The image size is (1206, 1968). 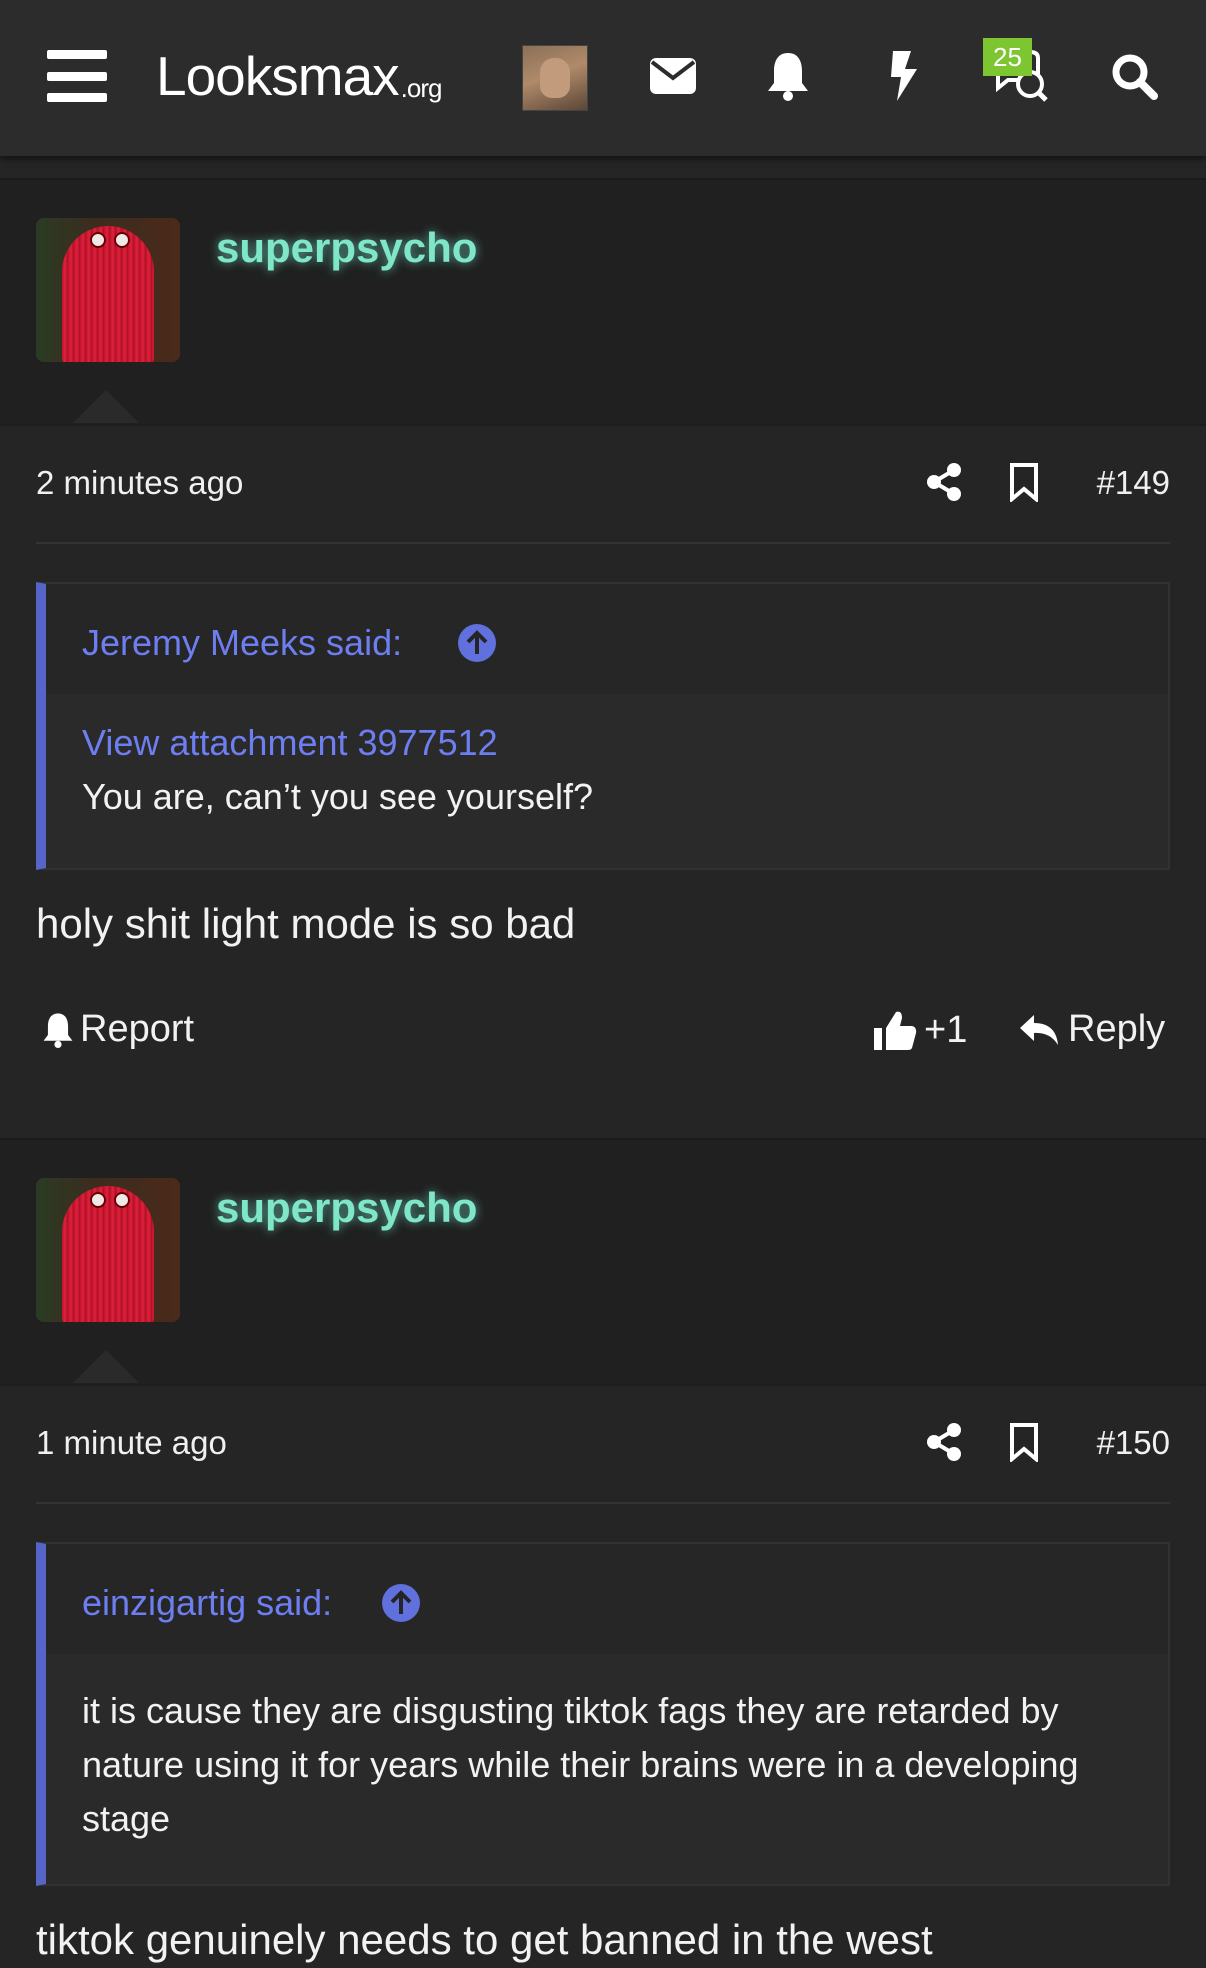 I want to click on post-meta: 1 minute ago #150, so click(x=603, y=1444).